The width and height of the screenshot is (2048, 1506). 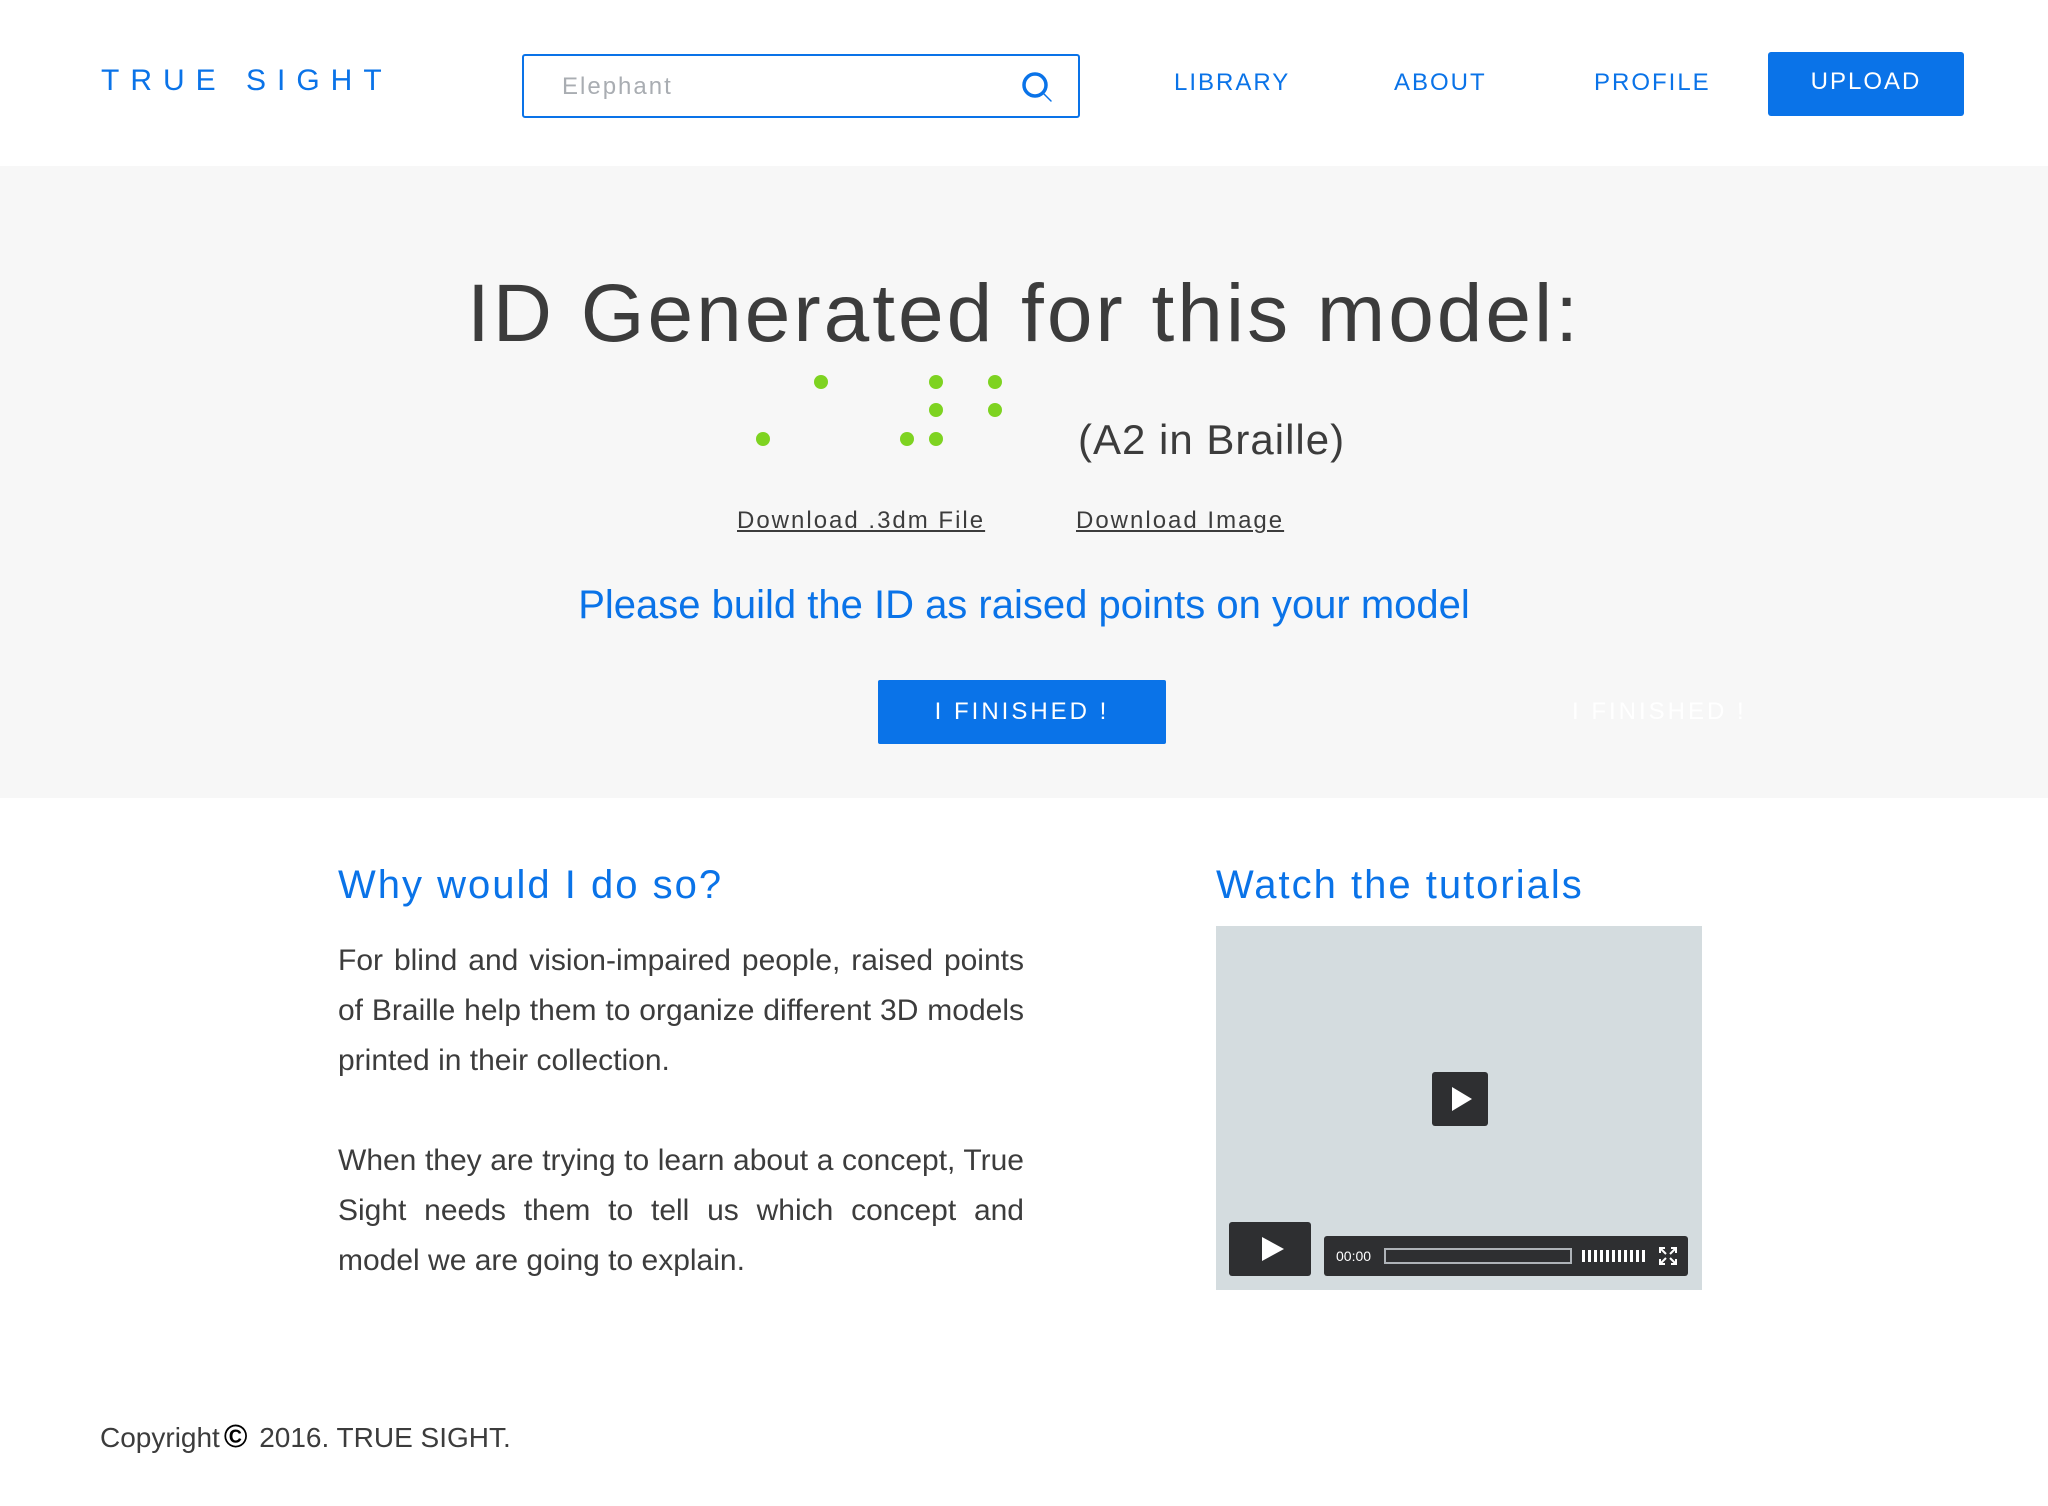 What do you see at coordinates (531, 885) in the screenshot?
I see `why-heading: Why would I do so?` at bounding box center [531, 885].